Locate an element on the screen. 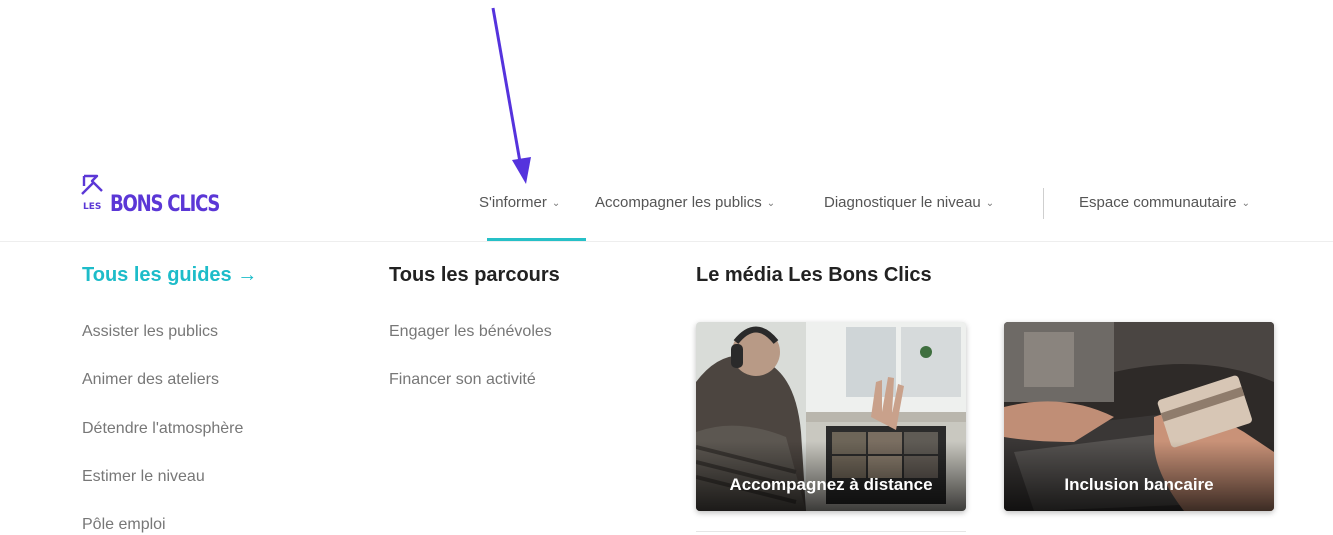  logo: LES BONS CLICS is located at coordinates (152, 197).